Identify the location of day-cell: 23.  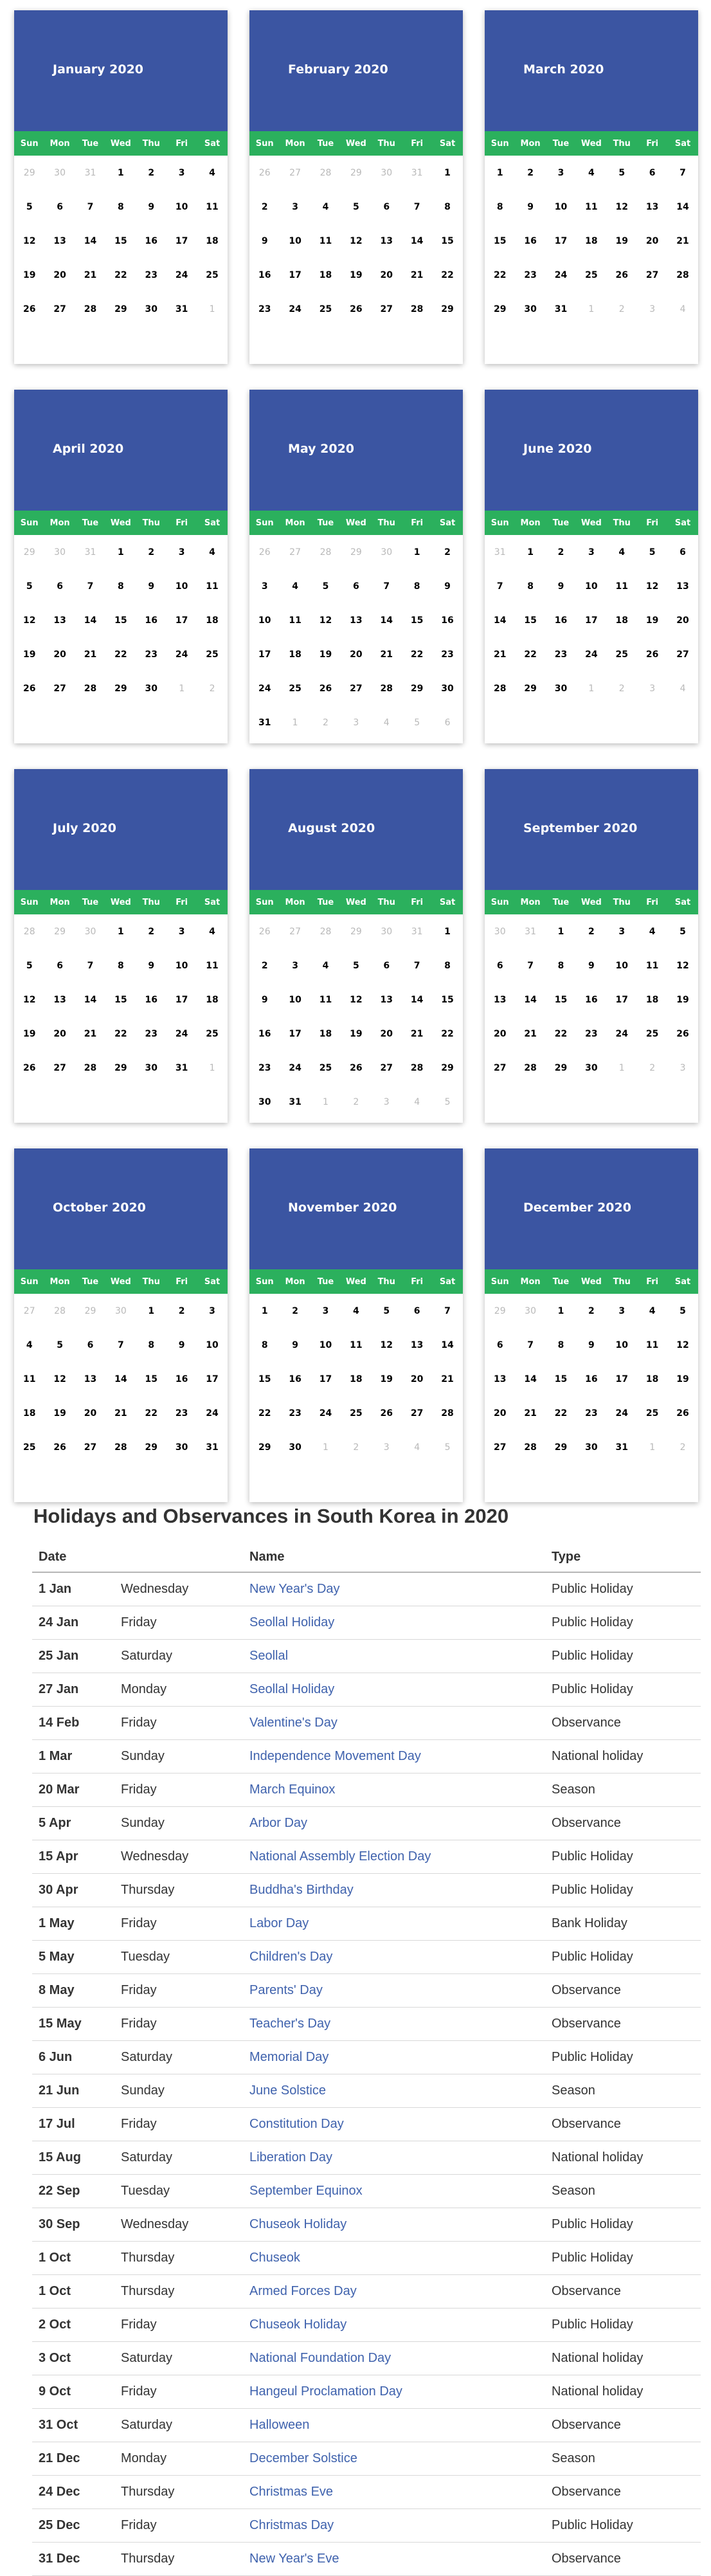
(591, 1413).